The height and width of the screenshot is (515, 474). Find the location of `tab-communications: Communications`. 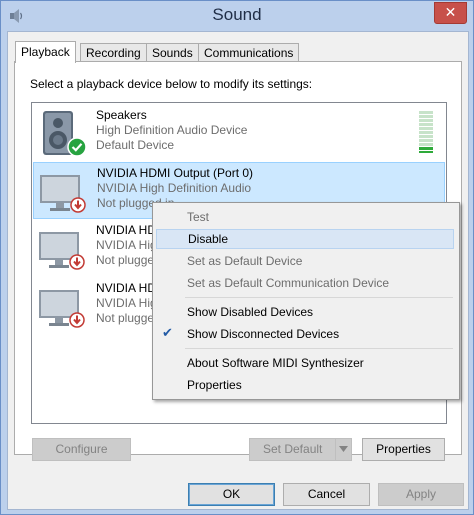

tab-communications: Communications is located at coordinates (249, 52).